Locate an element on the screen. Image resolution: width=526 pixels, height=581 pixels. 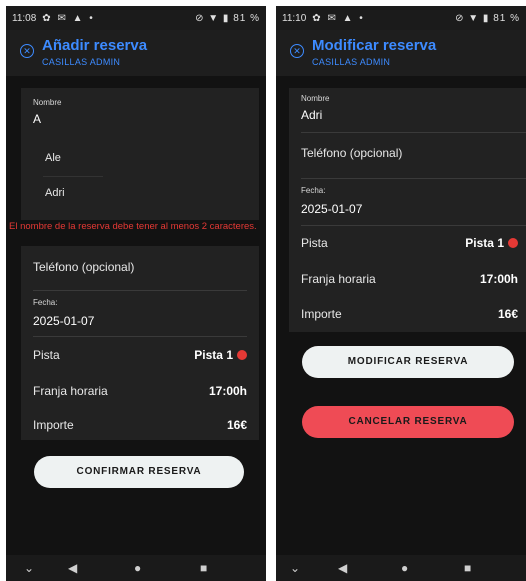
status-bar: 11:10 ✿ ✉ ▲ • ⊘ ▼ ▮ 81 % is located at coordinates (401, 18).